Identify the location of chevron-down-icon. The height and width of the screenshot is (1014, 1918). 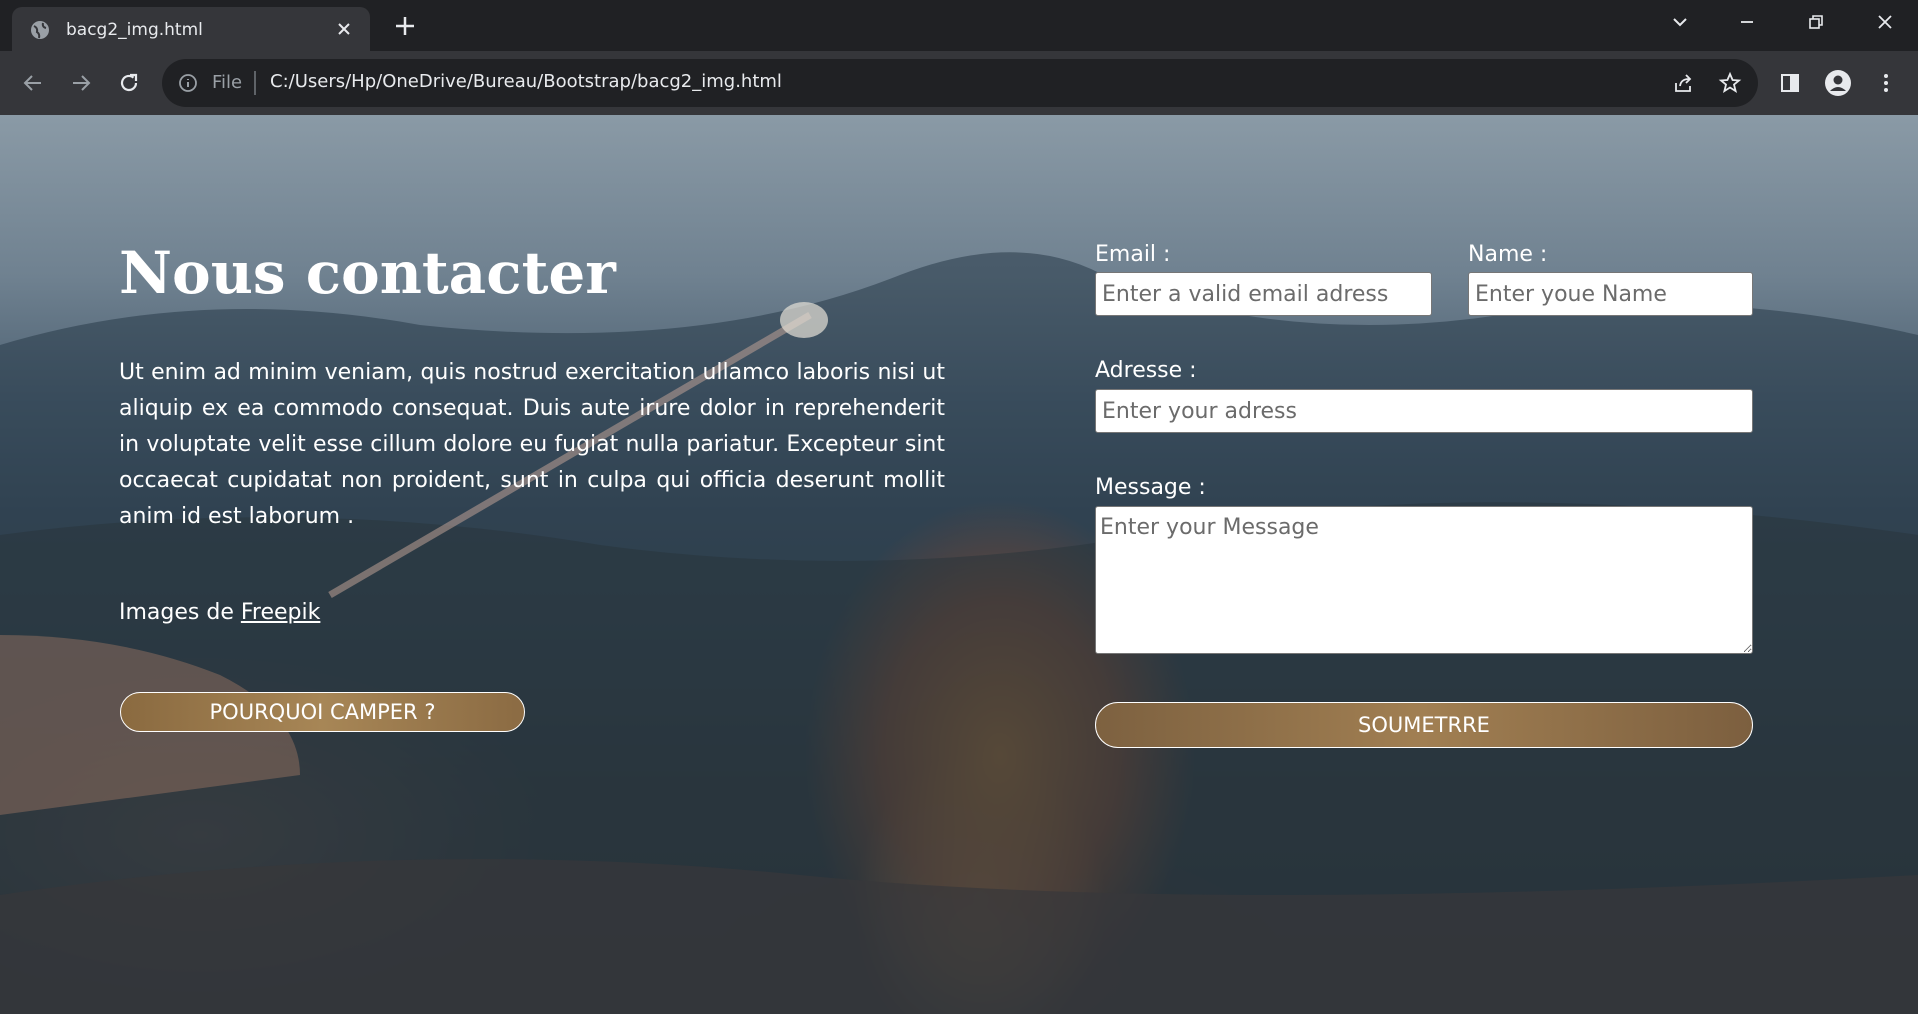
(1680, 22).